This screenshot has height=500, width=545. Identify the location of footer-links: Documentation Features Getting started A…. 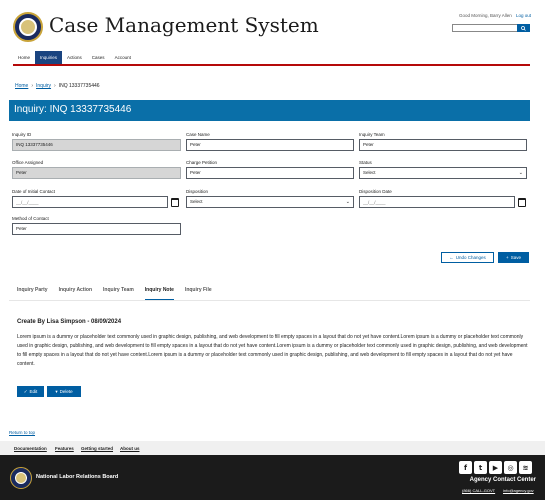
(272, 448).